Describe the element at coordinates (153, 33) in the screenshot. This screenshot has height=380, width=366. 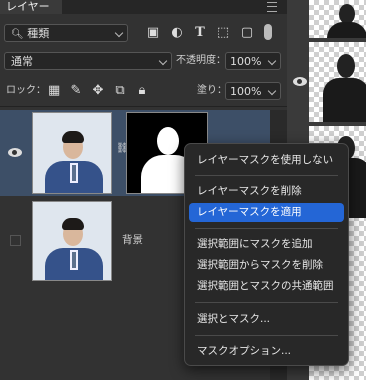
I see `pixel-filter-icon: ▣` at that location.